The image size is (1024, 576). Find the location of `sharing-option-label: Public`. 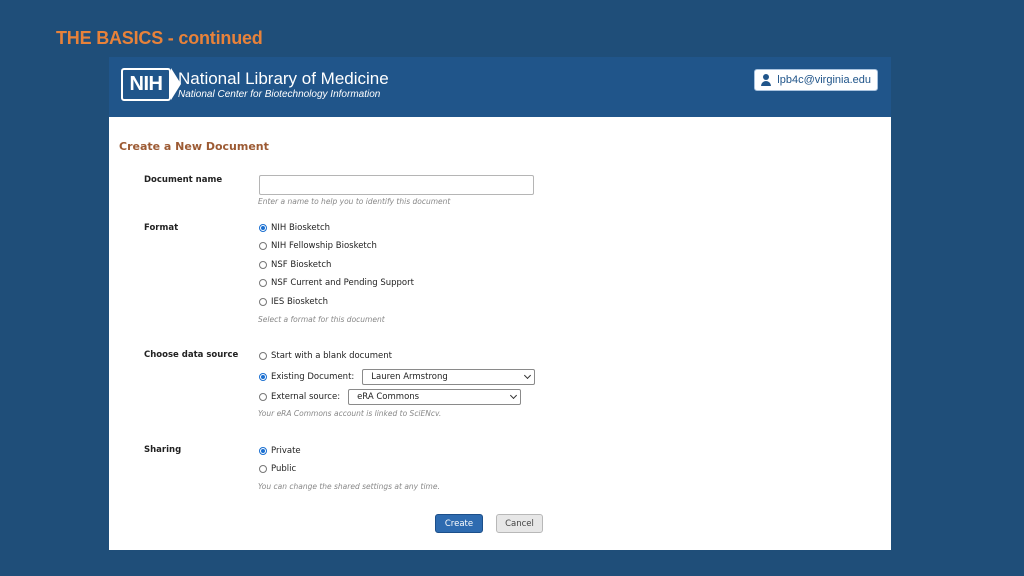

sharing-option-label: Public is located at coordinates (284, 469).